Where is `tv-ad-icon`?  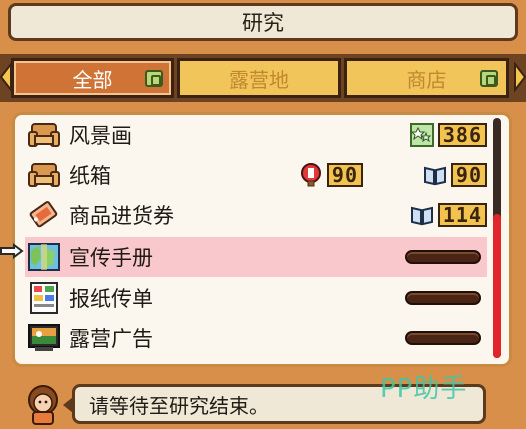
tv-ad-icon is located at coordinates (44, 337).